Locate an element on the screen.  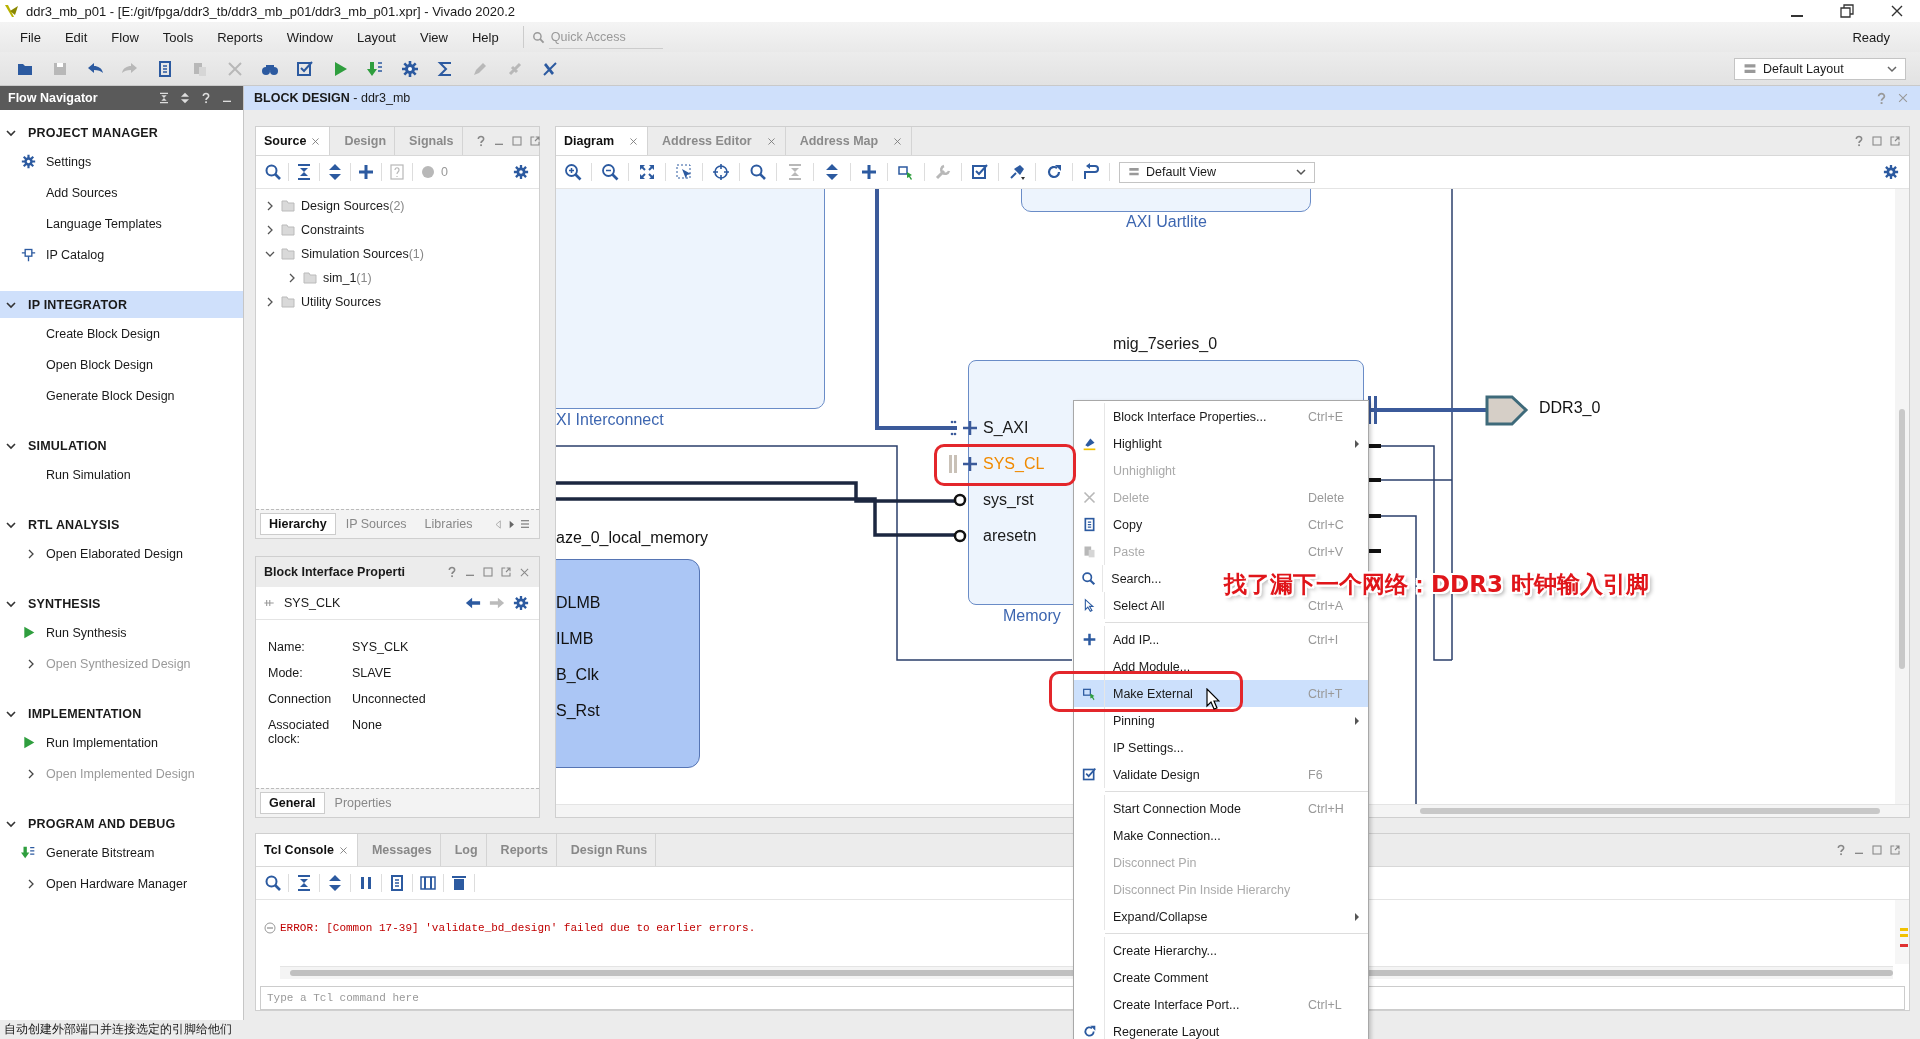
property-label: Associated clock: is located at coordinates (299, 732).